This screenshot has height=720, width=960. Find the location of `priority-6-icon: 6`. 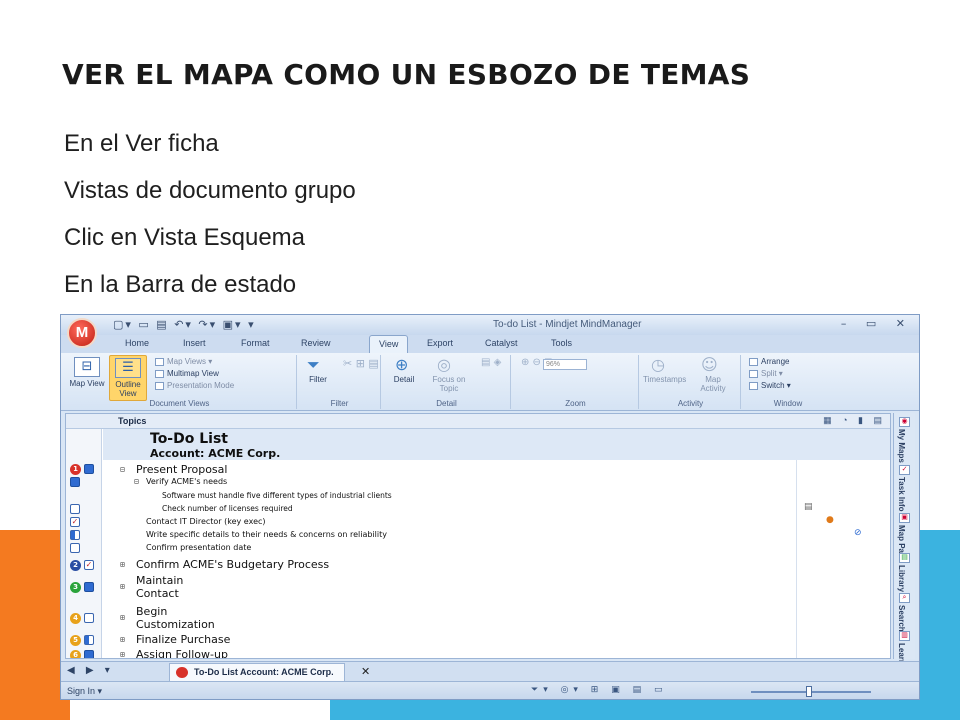

priority-6-icon: 6 is located at coordinates (75, 654).